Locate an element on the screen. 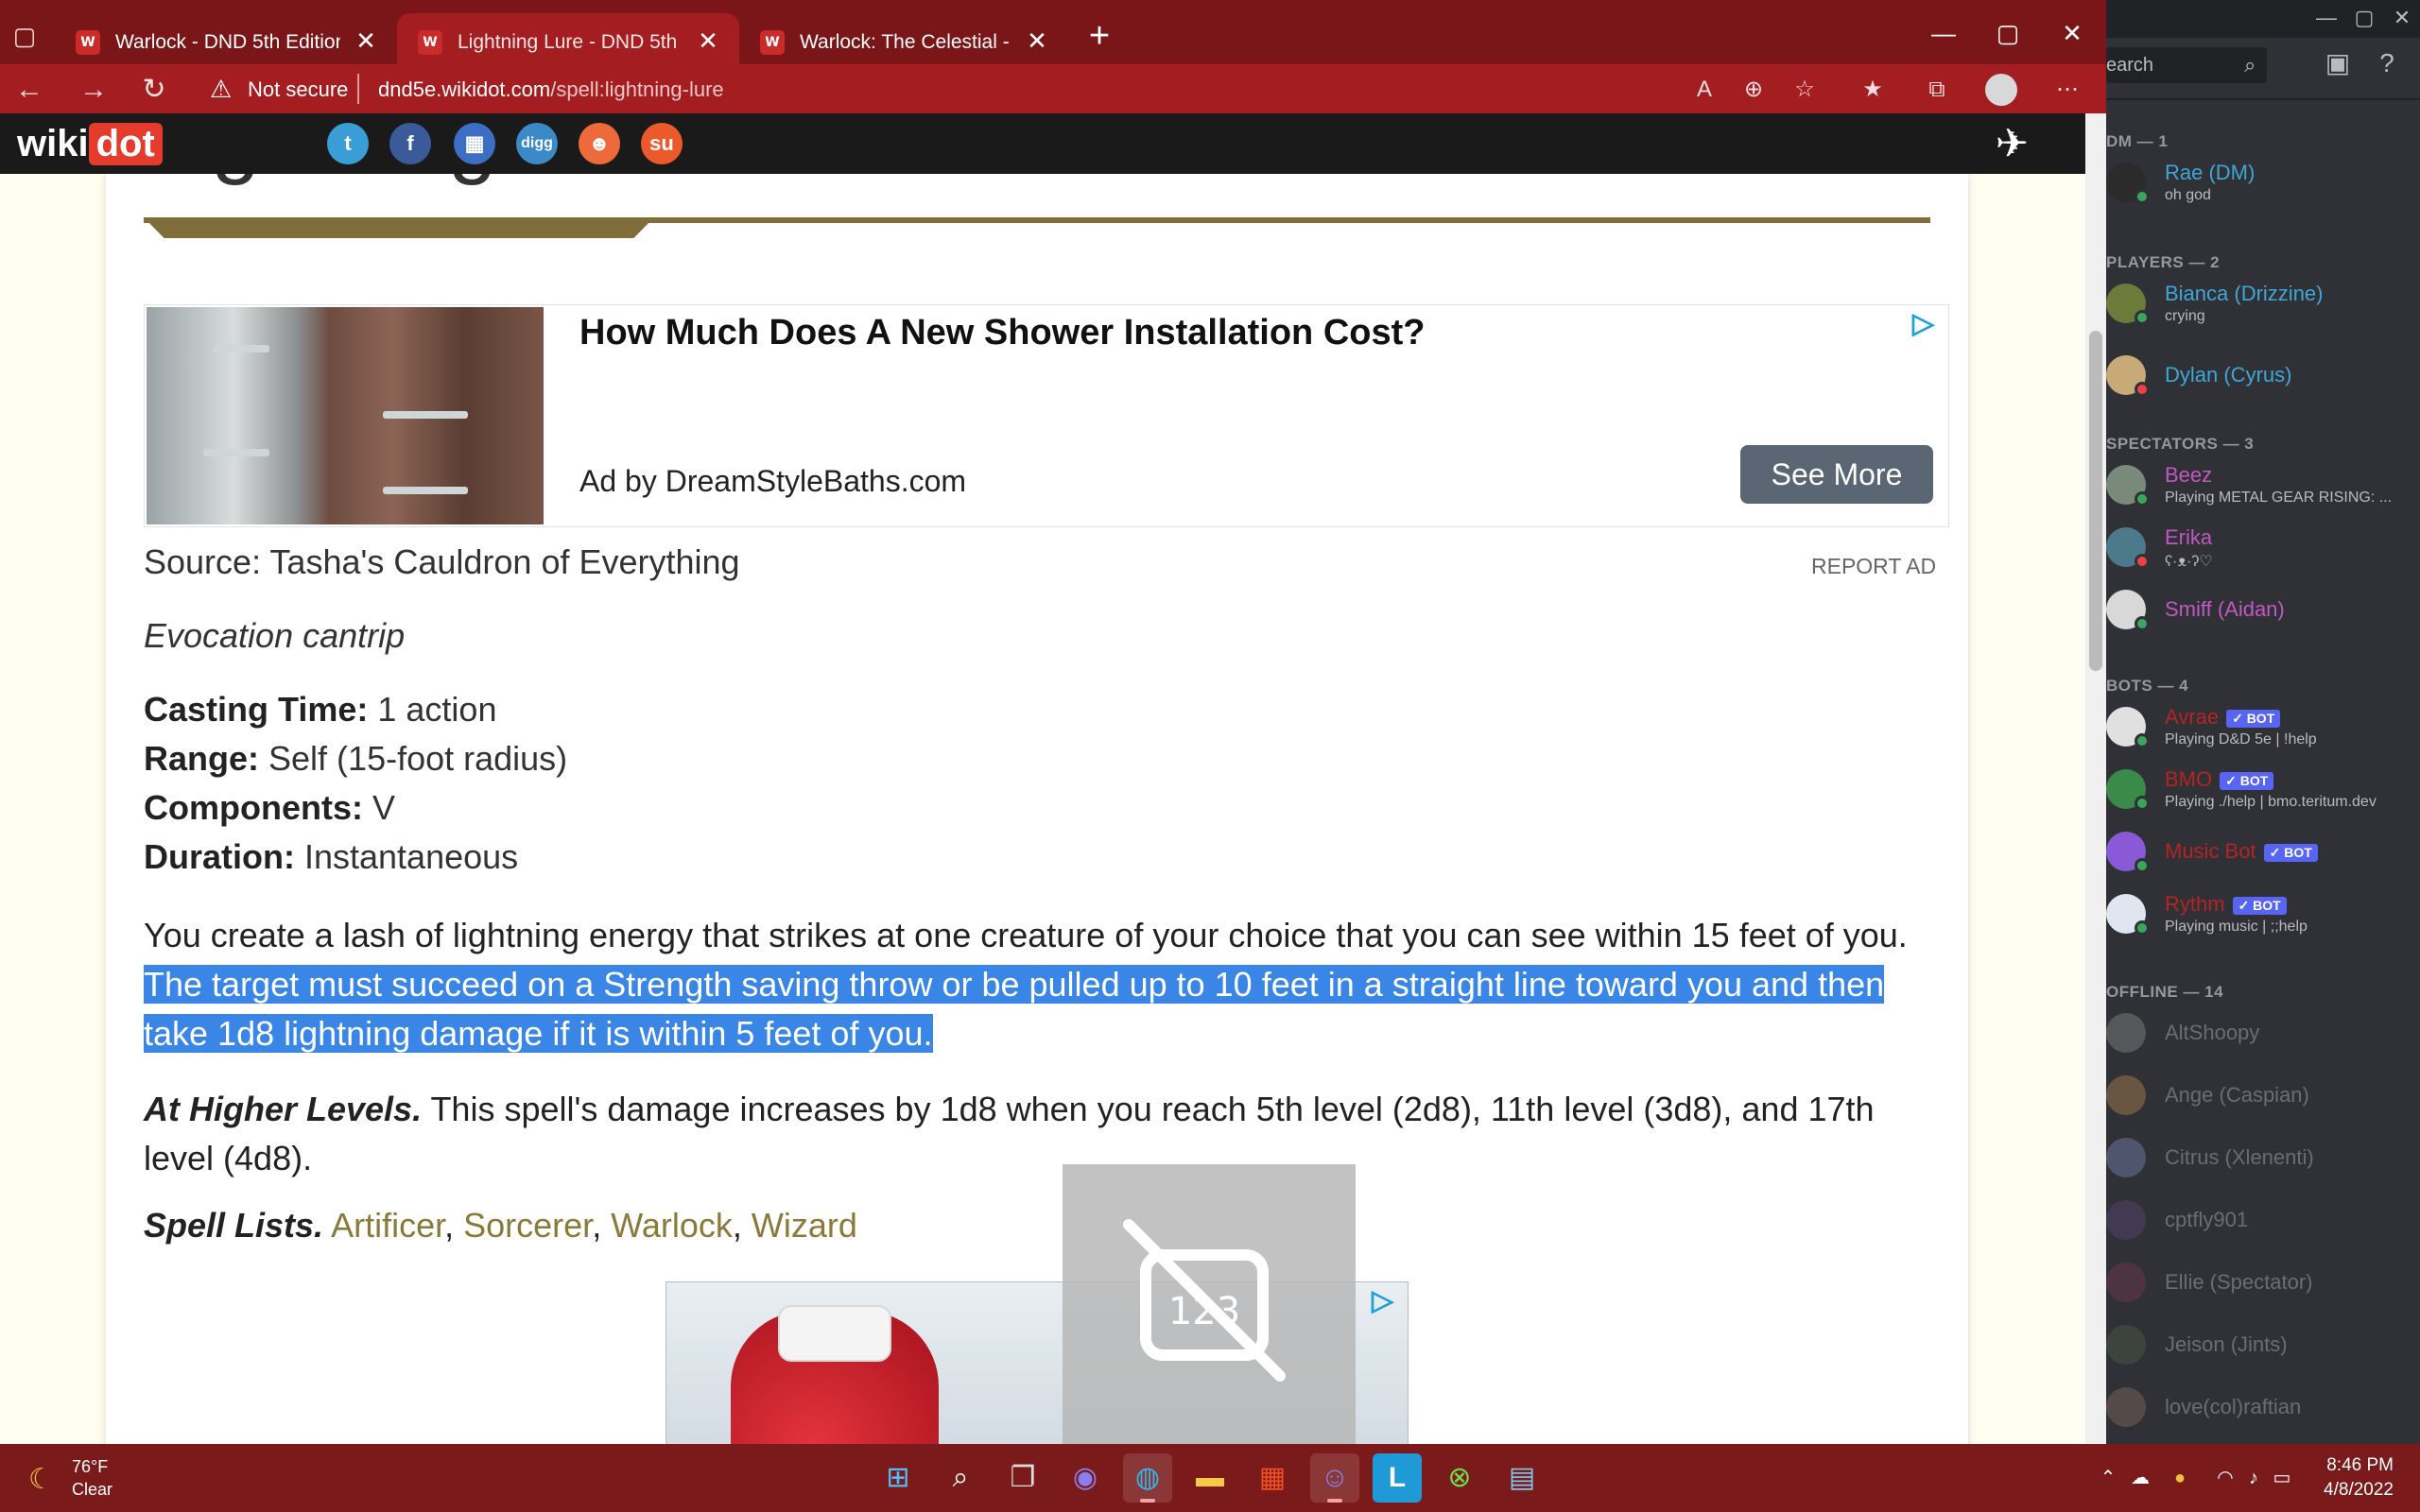 Image resolution: width=2420 pixels, height=1512 pixels. onedrive-icon: ☁ is located at coordinates (2140, 1478).